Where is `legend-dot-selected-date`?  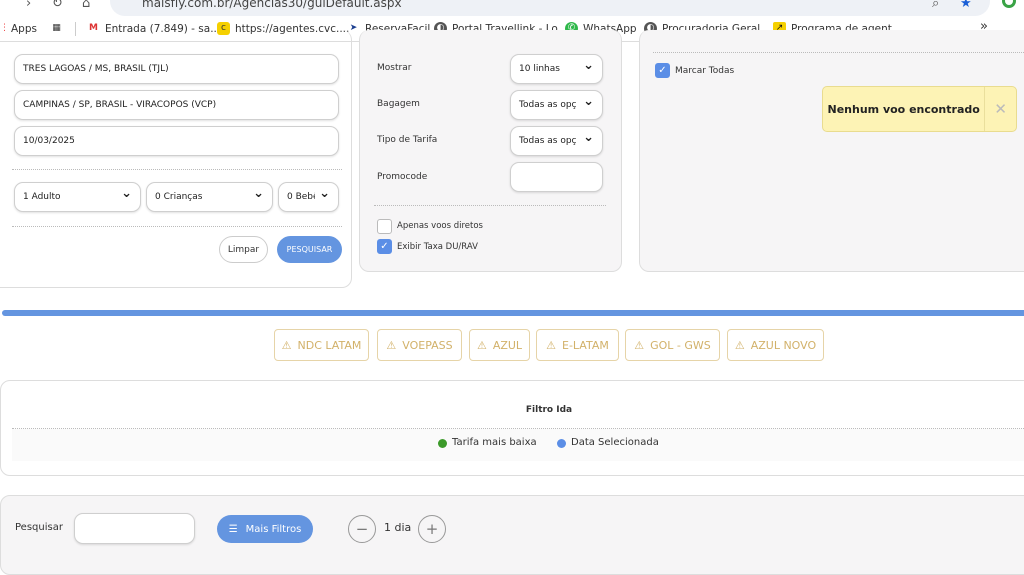 legend-dot-selected-date is located at coordinates (561, 443).